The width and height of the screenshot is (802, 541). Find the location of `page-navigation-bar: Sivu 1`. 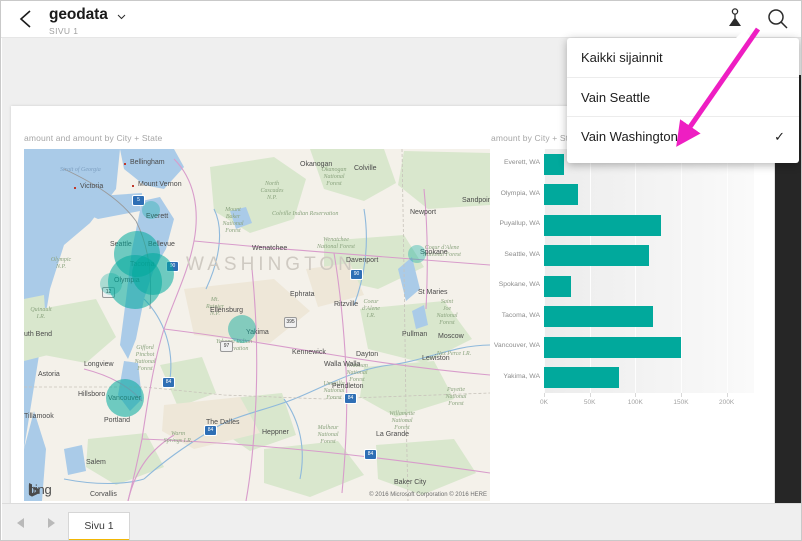

page-navigation-bar: Sivu 1 is located at coordinates (401, 521).